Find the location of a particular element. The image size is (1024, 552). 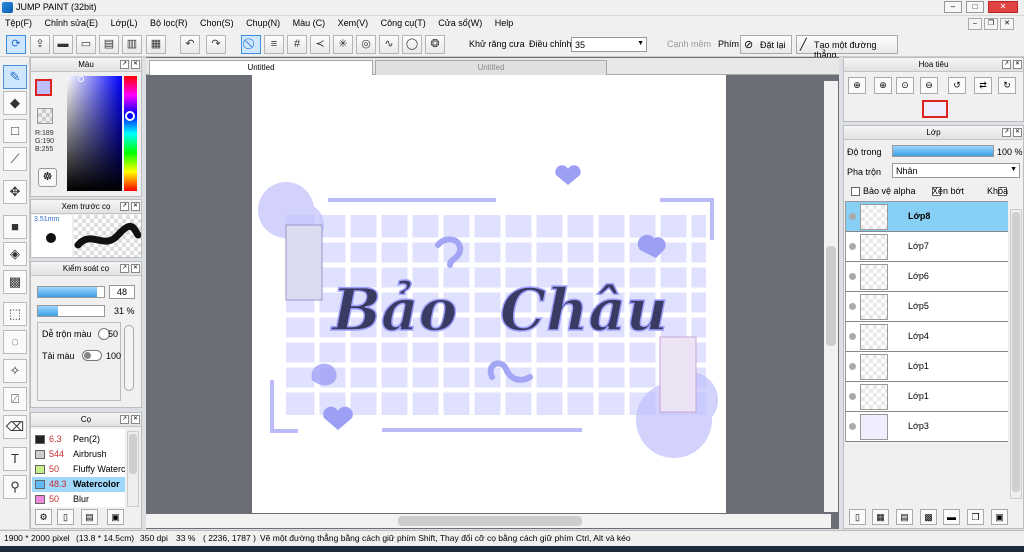

size-value: 48 is located at coordinates (122, 292).